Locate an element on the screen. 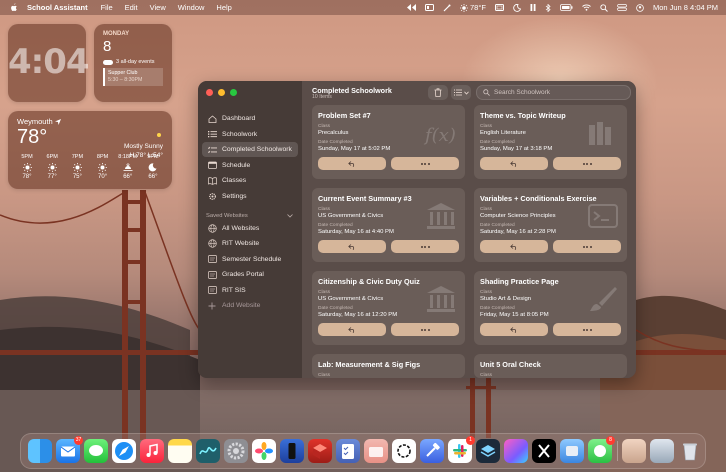  sidebar-item-completed-schoolwork: Completed Schoolwork is located at coordinates (250, 149).